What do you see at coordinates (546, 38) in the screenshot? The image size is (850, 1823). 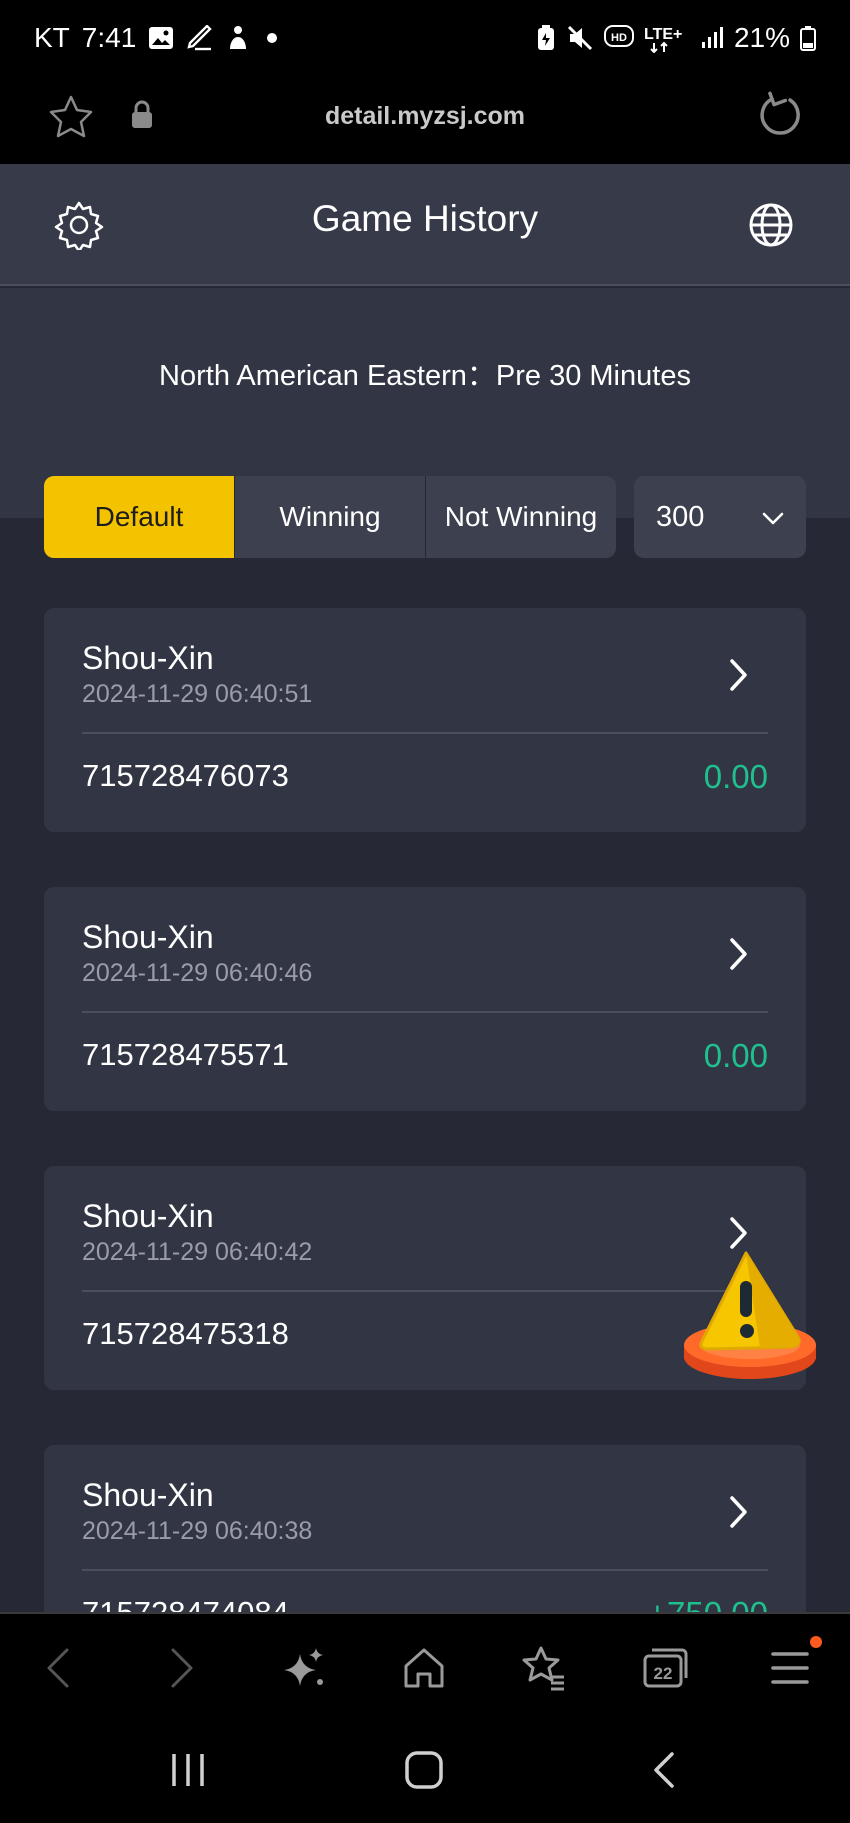 I see `battery-saver-icon` at bounding box center [546, 38].